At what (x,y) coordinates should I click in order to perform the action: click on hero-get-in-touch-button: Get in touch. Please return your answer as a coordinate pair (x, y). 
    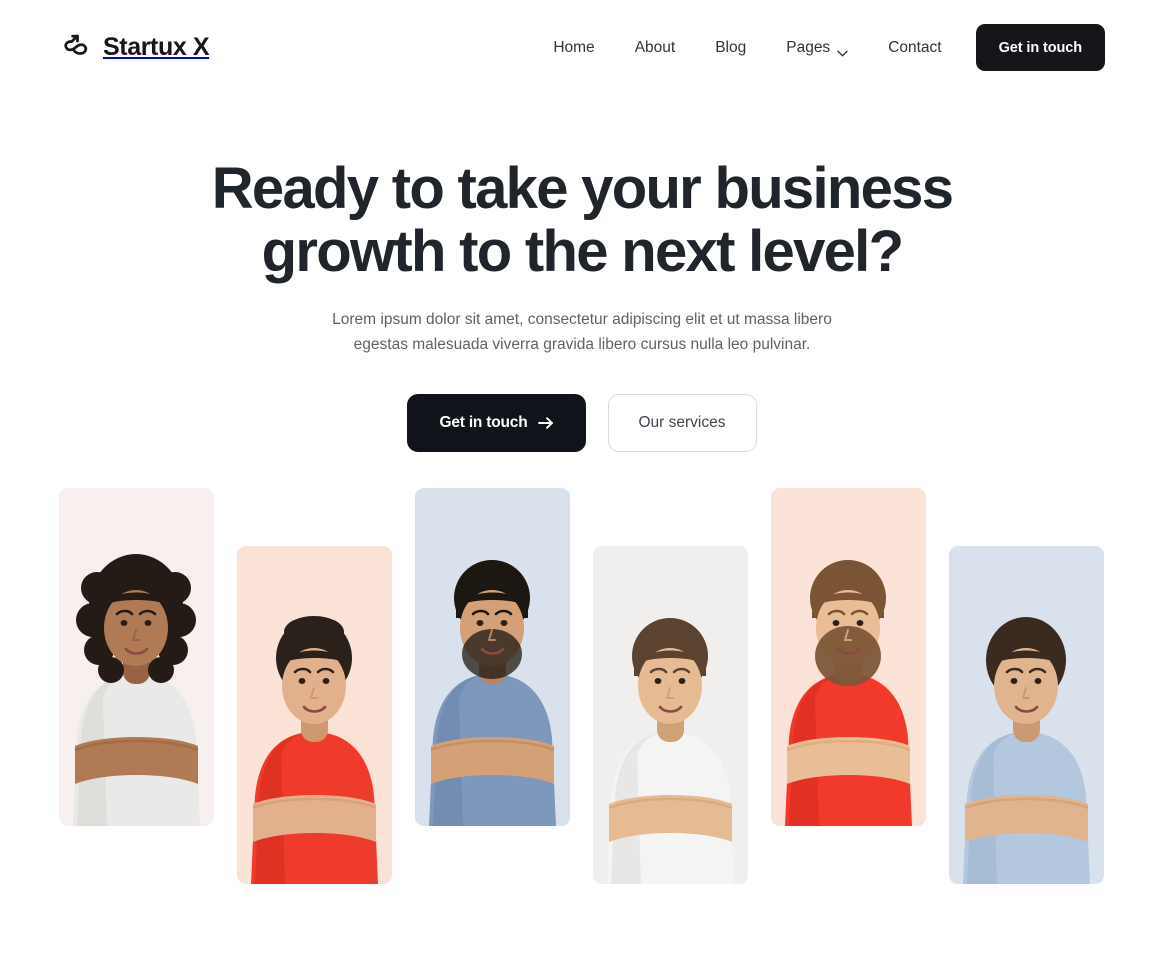
    Looking at the image, I should click on (496, 423).